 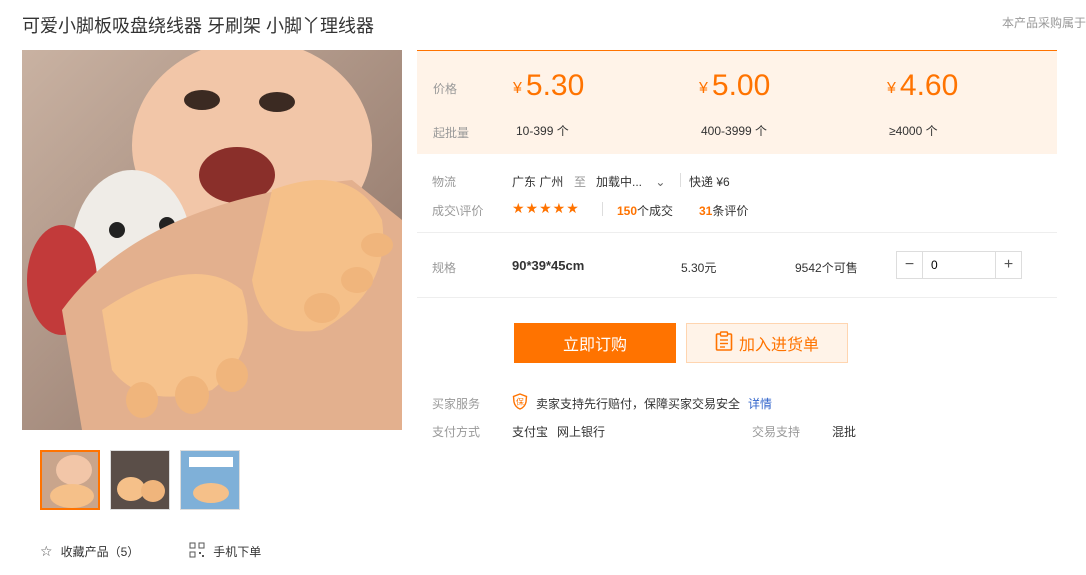 I want to click on thumbnail-strip, so click(x=140, y=480).